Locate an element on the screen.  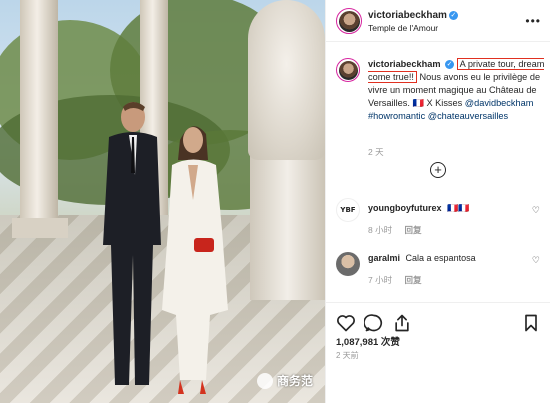
caption-timestamp: 2 天 is located at coordinates (376, 152).